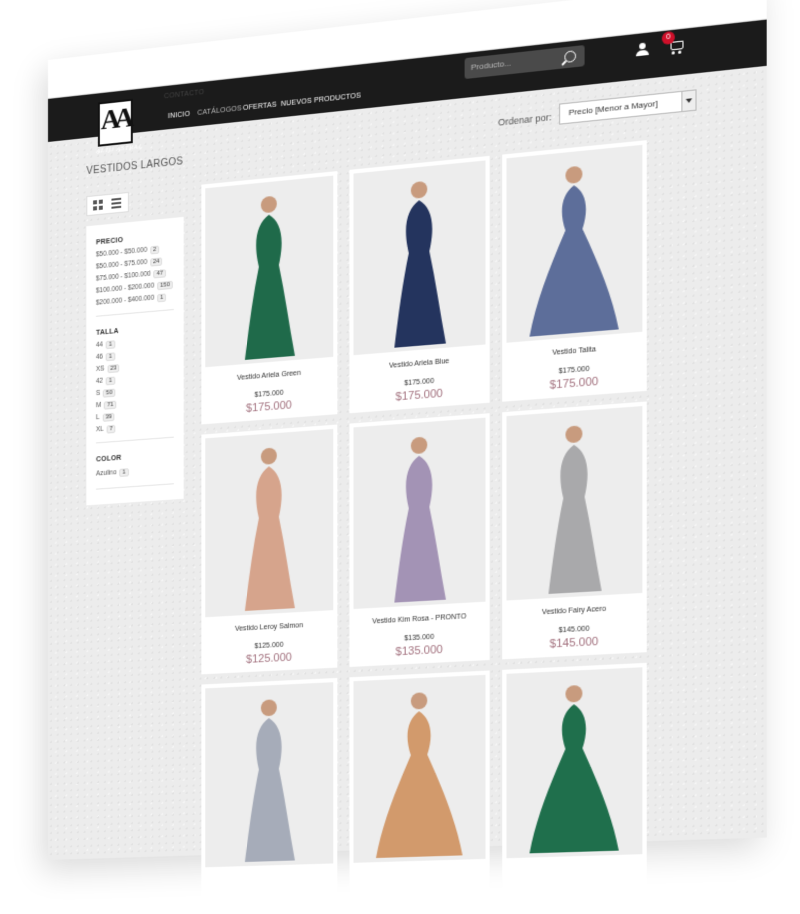  I want to click on product-card: Vestido Ariela Blue $175.000 $175.000, so click(419, 284).